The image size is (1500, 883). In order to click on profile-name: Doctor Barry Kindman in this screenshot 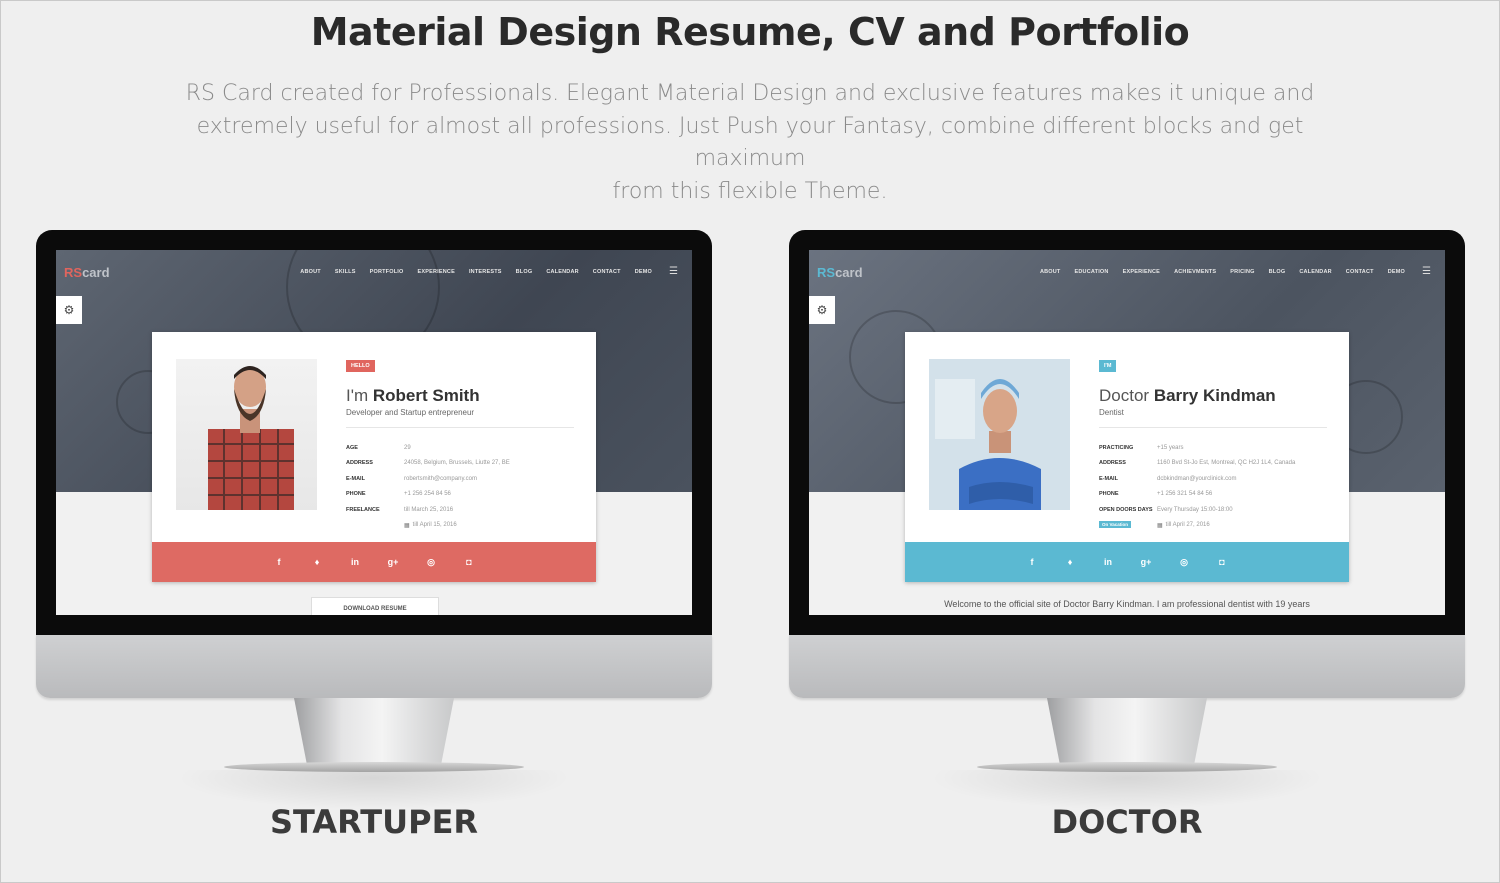, I will do `click(1187, 395)`.